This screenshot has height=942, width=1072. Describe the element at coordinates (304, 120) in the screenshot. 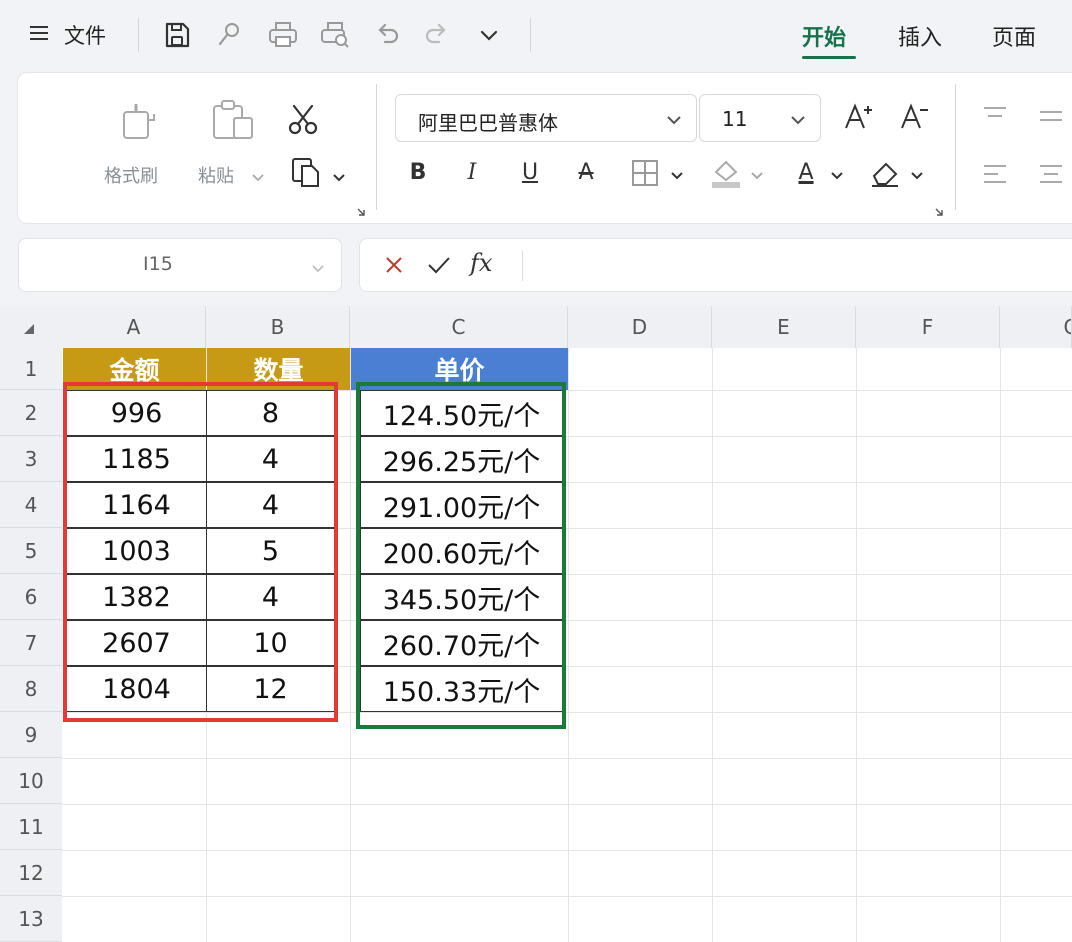

I see `cut-icon` at that location.